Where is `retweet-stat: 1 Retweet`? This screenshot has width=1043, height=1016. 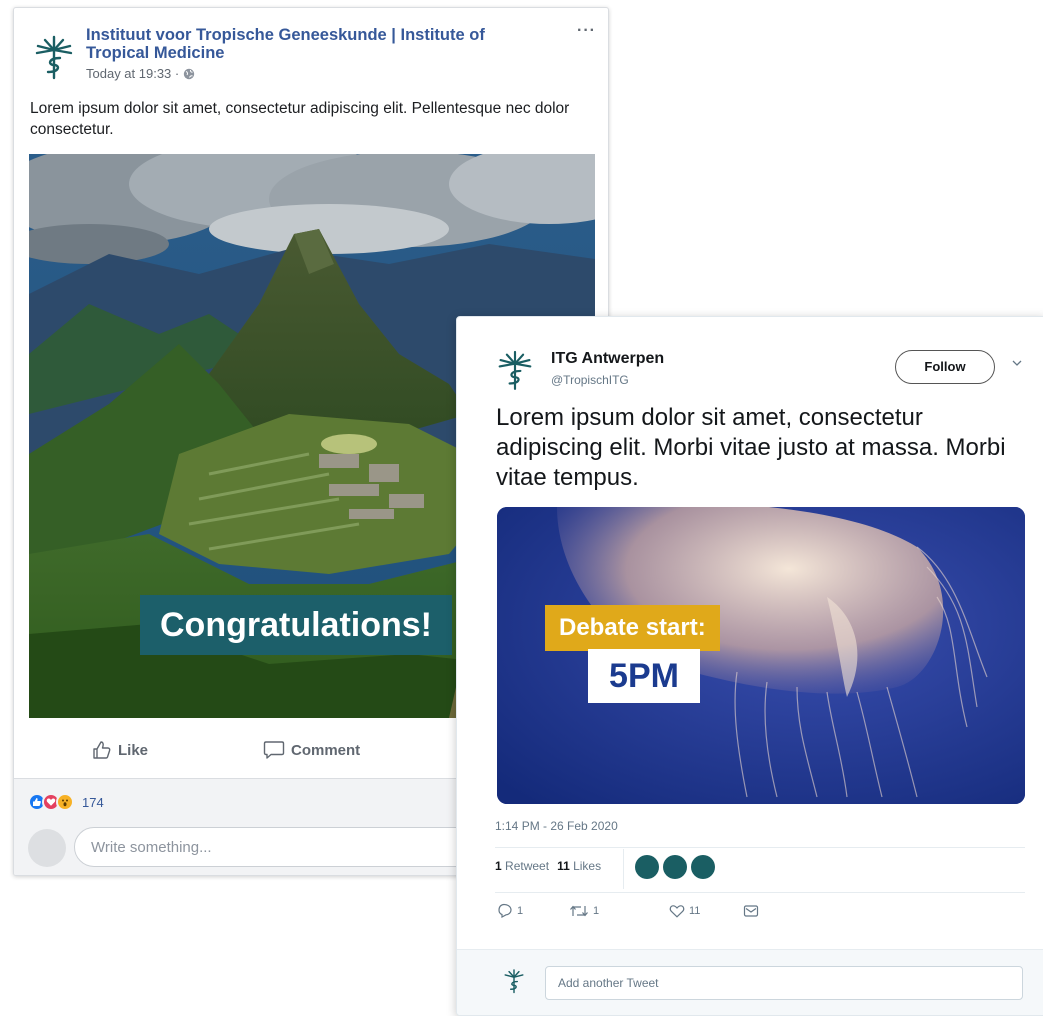 retweet-stat: 1 Retweet is located at coordinates (522, 866).